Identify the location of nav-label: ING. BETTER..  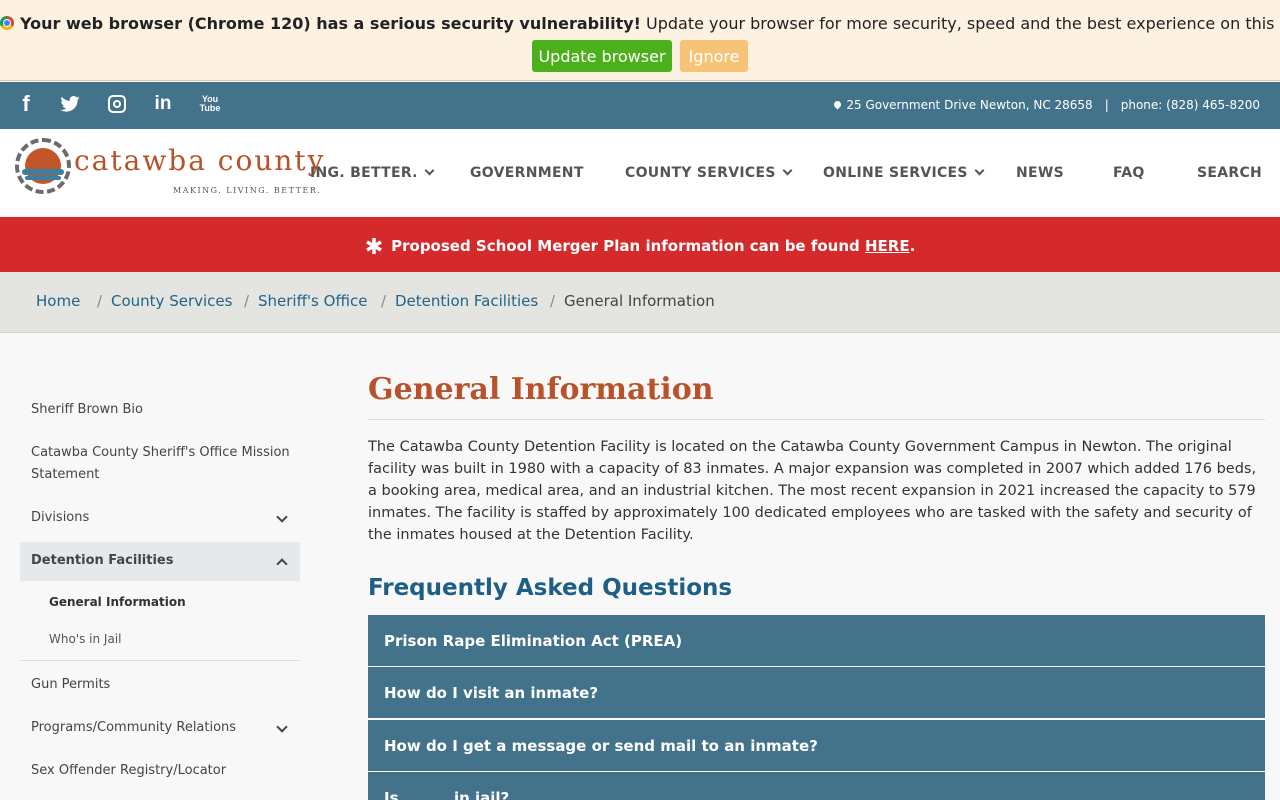
(364, 173).